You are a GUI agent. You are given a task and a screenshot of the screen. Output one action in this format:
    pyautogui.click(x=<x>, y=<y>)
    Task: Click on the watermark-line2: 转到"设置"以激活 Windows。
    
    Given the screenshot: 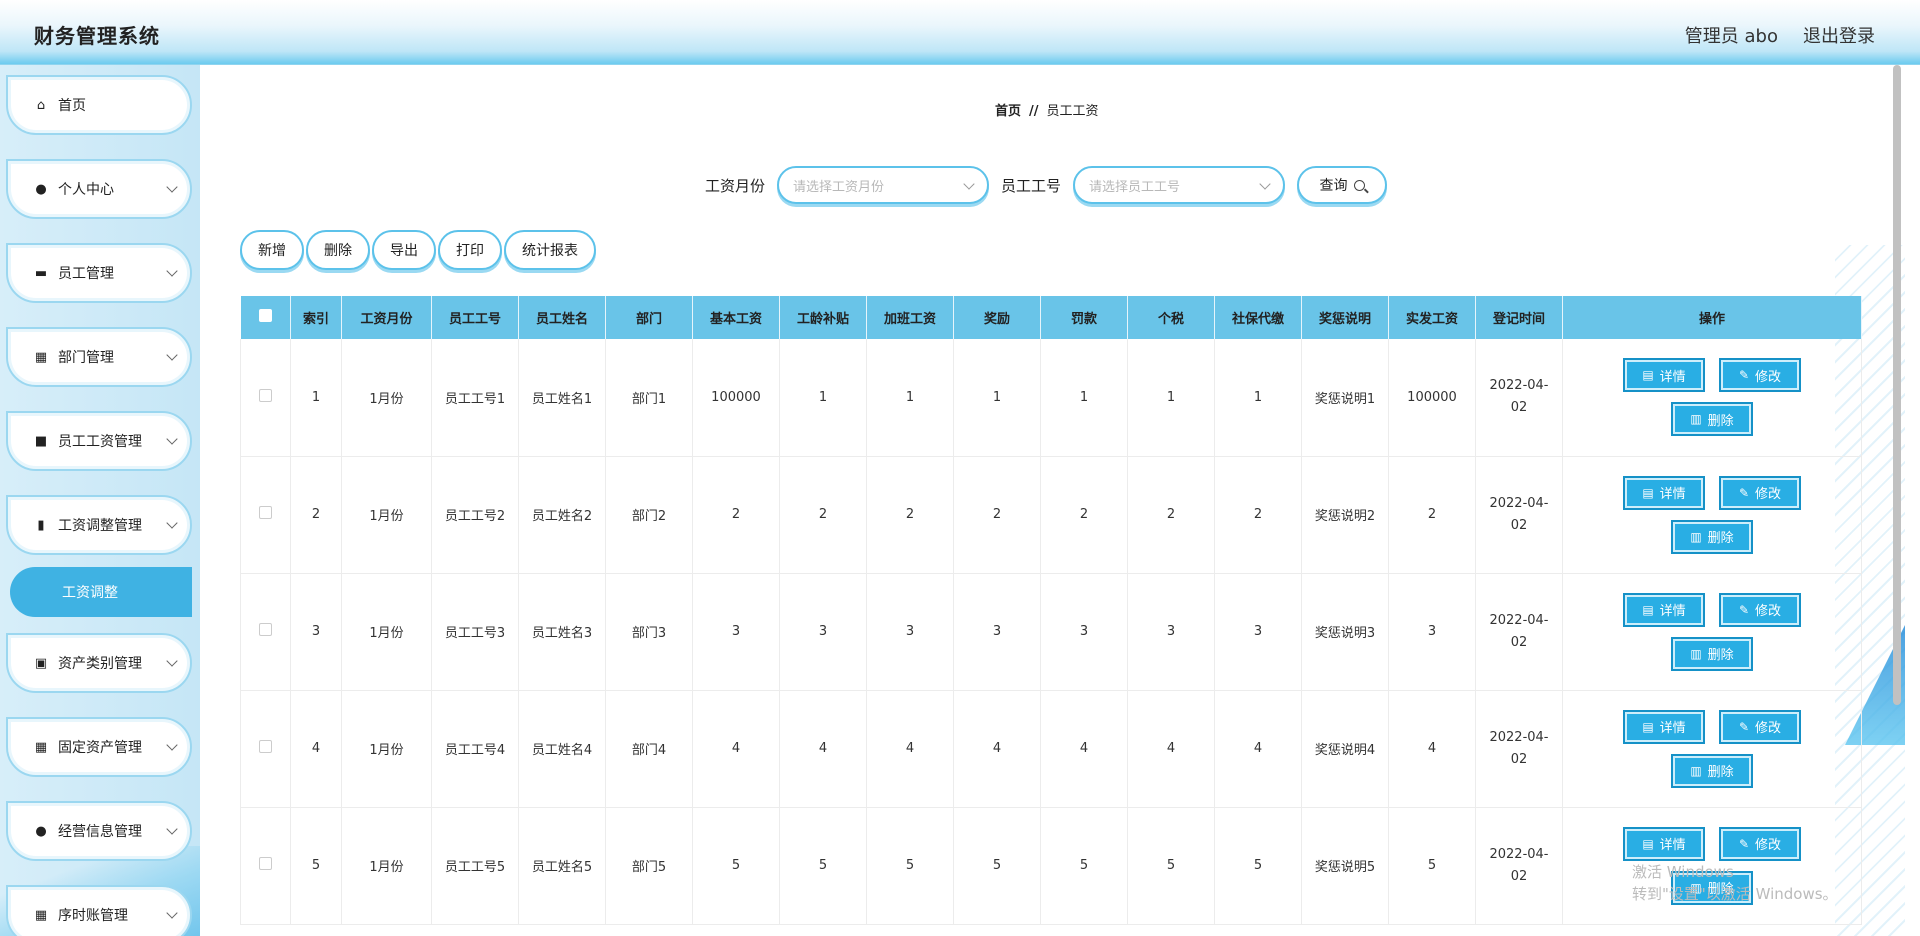 What is the action you would take?
    pyautogui.click(x=1735, y=894)
    